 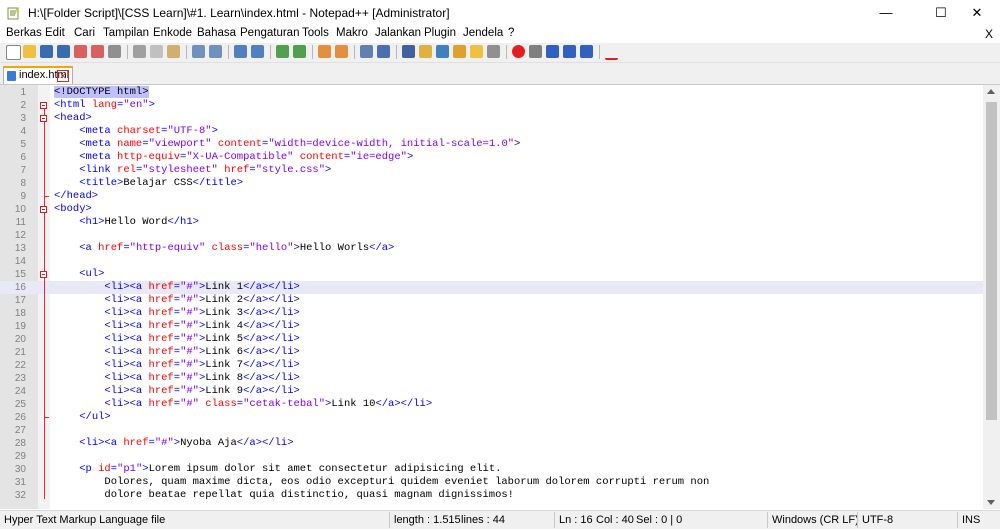 What do you see at coordinates (569, 51) in the screenshot?
I see `run-macro-multiple-icon` at bounding box center [569, 51].